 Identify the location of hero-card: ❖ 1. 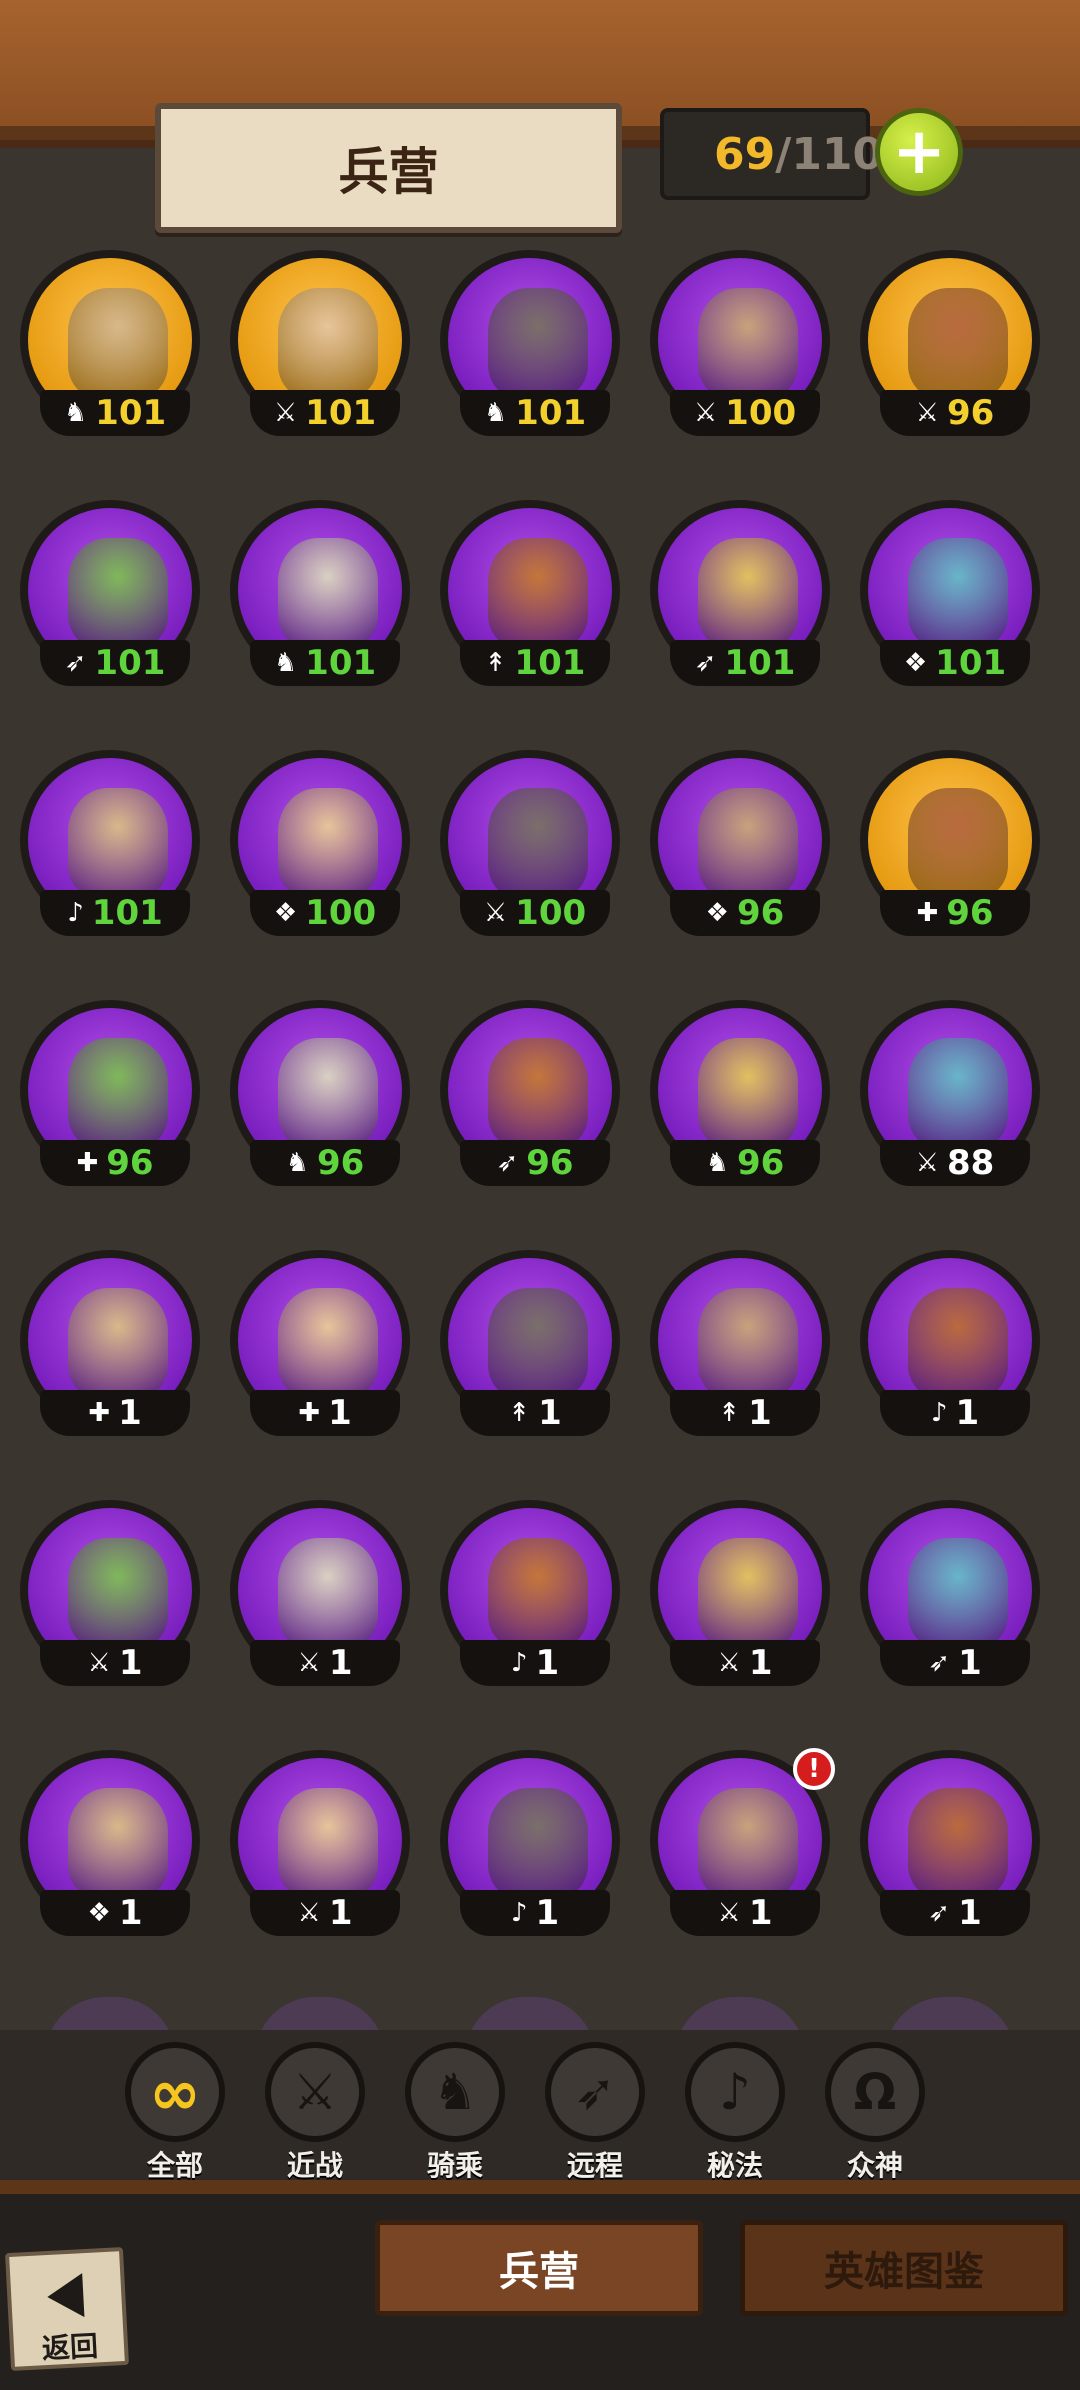
(110, 1838).